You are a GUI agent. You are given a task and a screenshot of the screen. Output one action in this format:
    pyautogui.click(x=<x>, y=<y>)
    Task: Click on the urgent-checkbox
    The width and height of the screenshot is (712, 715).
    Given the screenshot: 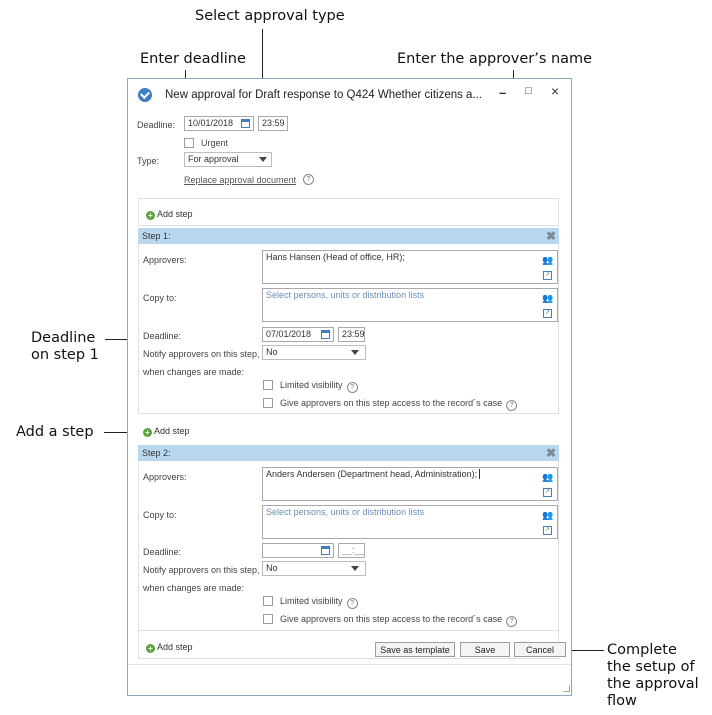 What is the action you would take?
    pyautogui.click(x=189, y=143)
    